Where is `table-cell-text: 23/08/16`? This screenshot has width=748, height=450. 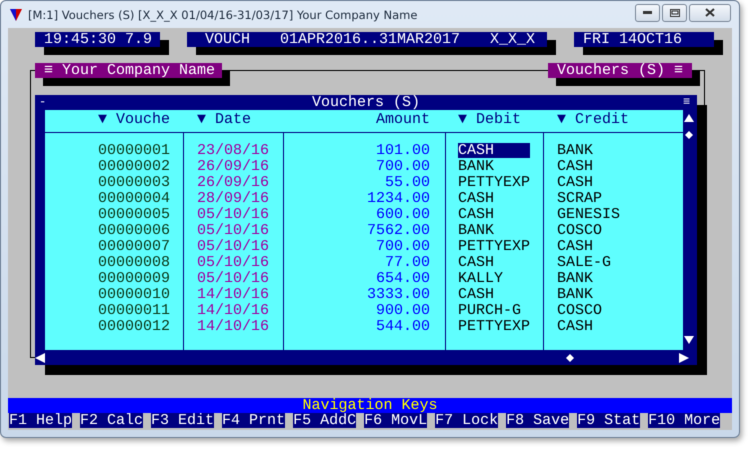
table-cell-text: 23/08/16 is located at coordinates (233, 150).